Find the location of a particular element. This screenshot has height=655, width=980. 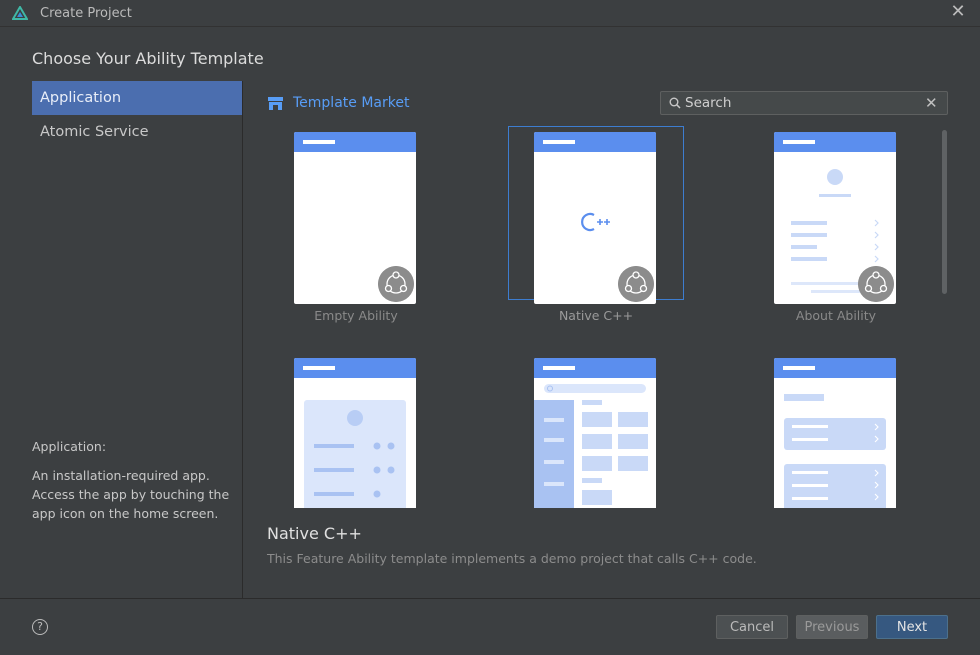

template-grid-scrollbar is located at coordinates (944, 212).